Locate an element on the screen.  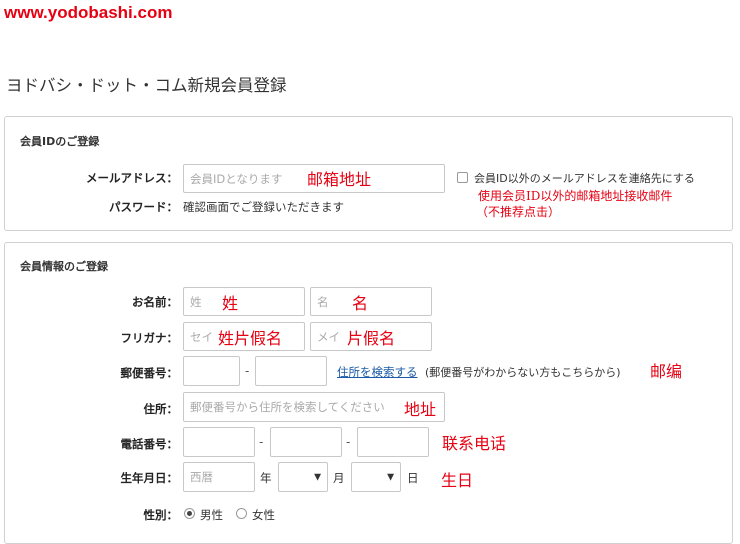
kana-label: フリガナ： is located at coordinates (149, 338).